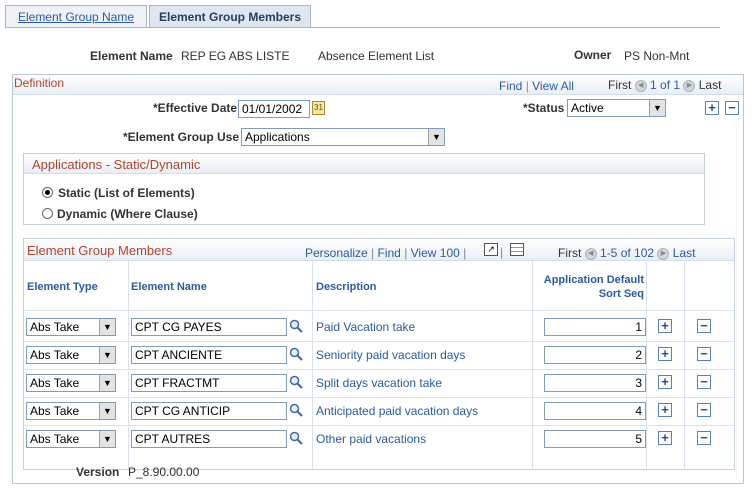  Describe the element at coordinates (570, 253) in the screenshot. I see `members-first-label: First` at that location.